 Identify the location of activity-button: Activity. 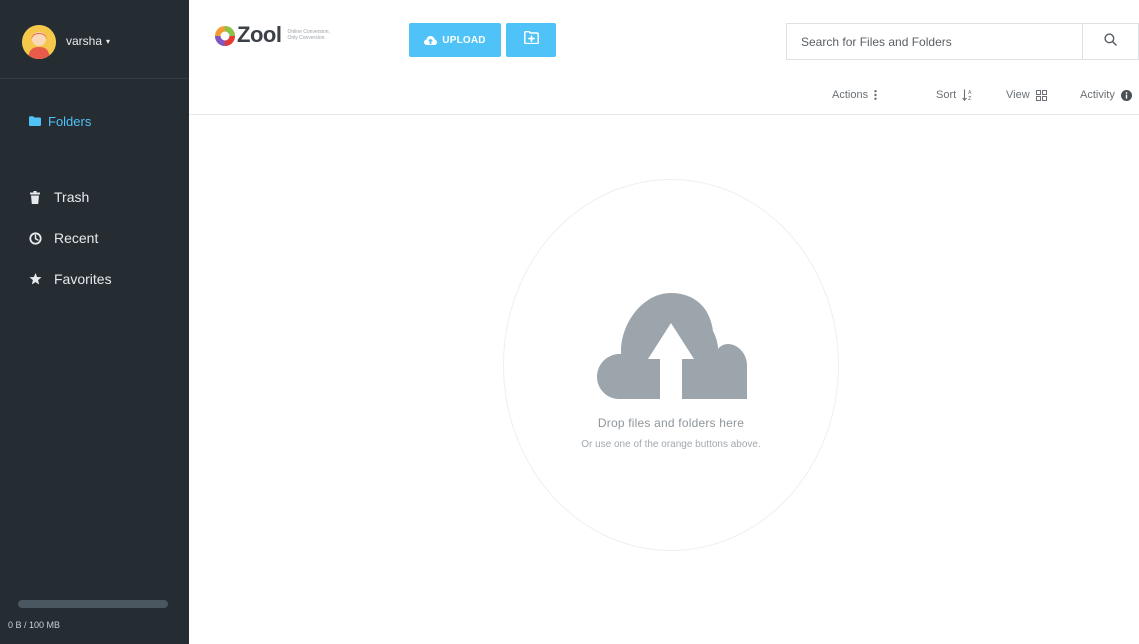
(1106, 95).